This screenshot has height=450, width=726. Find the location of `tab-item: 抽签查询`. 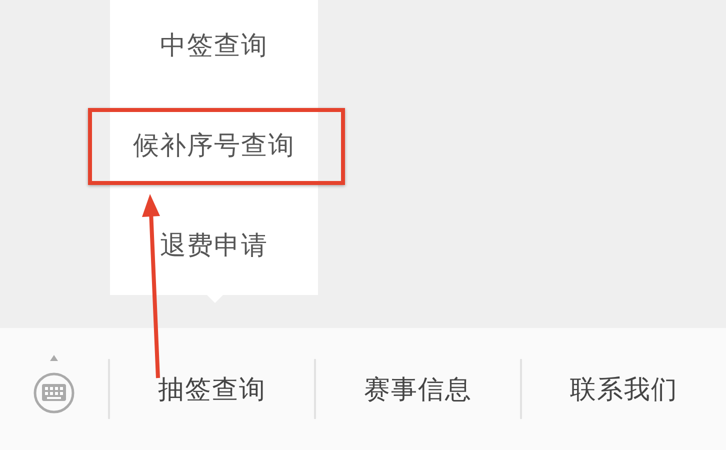

tab-item: 抽签查询 is located at coordinates (212, 389).